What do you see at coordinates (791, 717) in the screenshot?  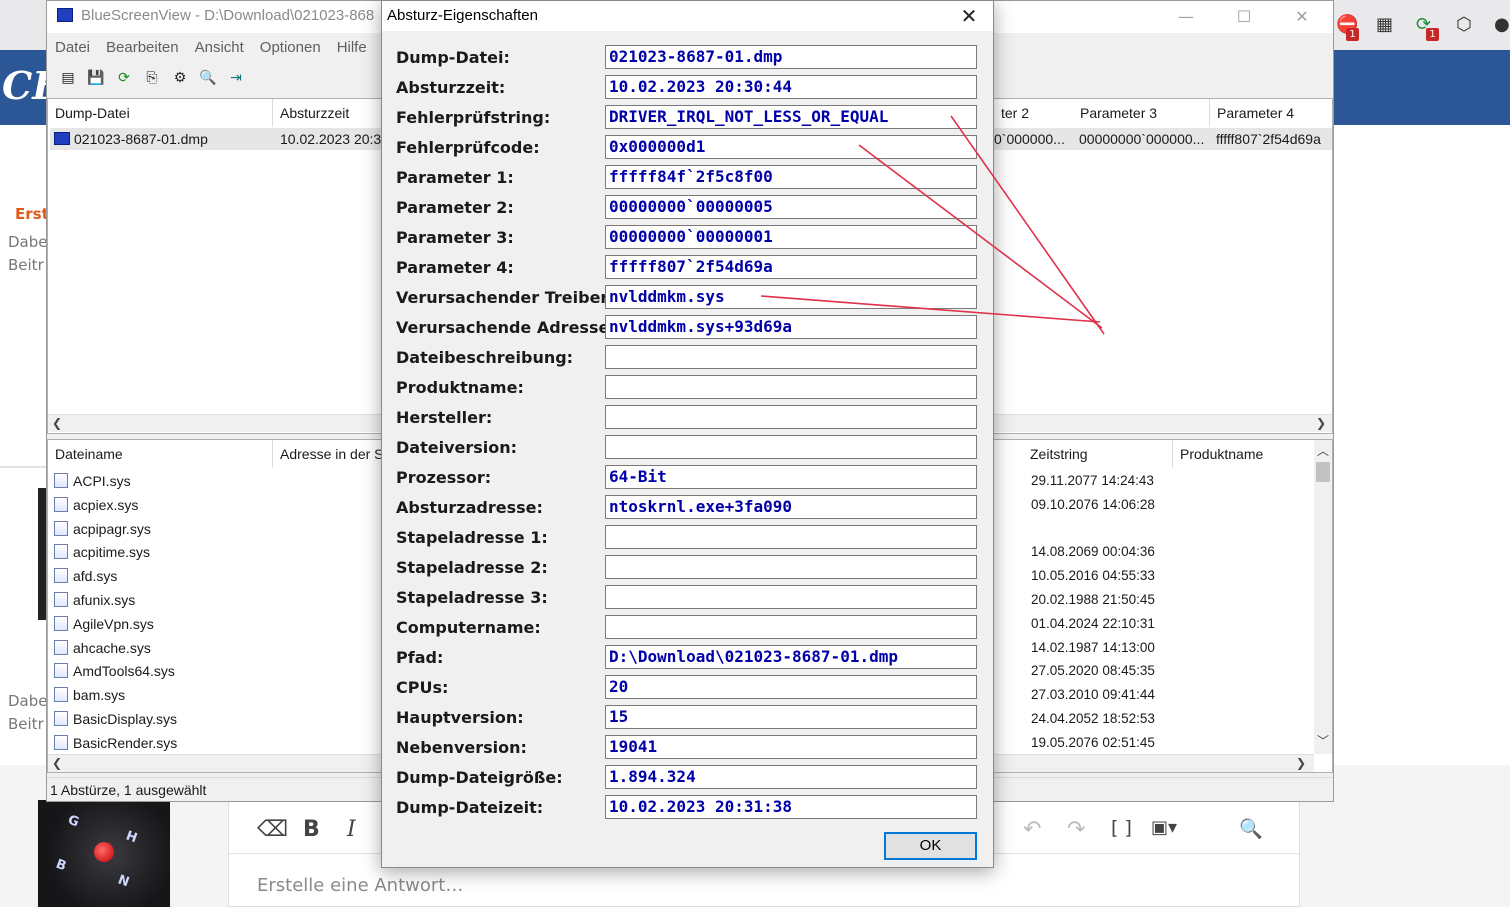 I see `field-value: 15` at bounding box center [791, 717].